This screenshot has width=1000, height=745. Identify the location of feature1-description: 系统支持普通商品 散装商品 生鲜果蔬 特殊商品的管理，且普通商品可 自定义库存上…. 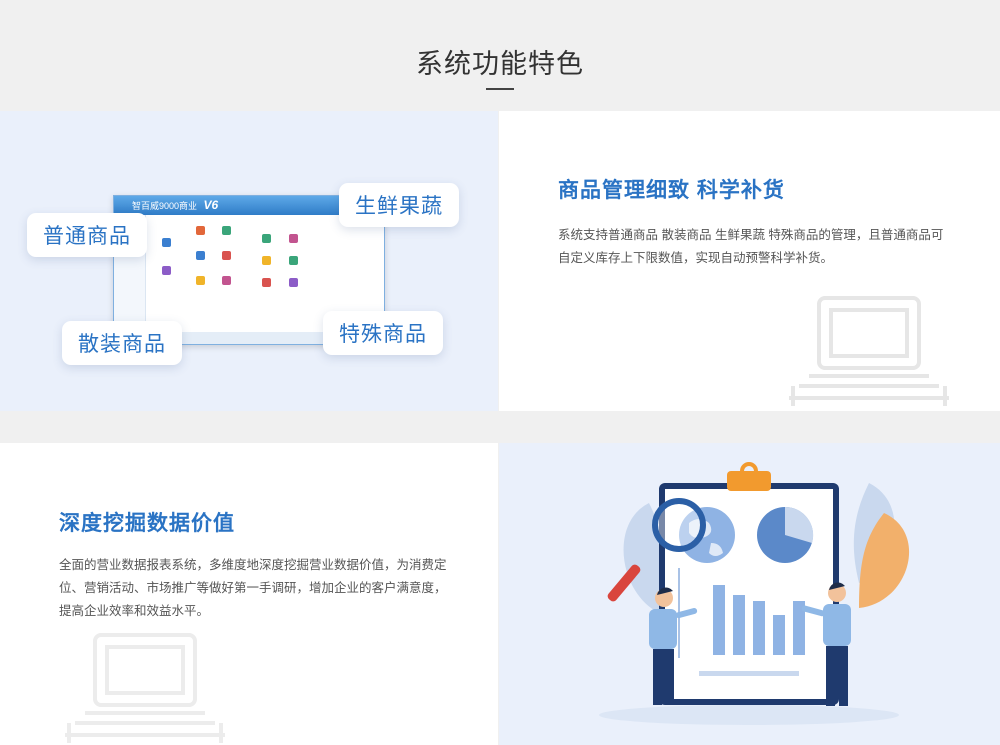
(751, 246).